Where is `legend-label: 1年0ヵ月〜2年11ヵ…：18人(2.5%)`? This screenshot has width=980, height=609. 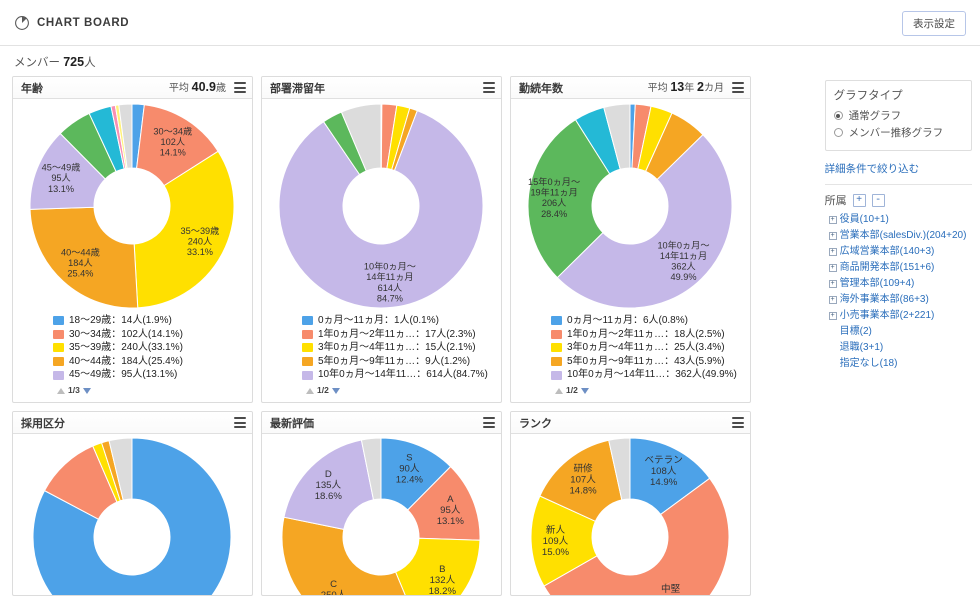
legend-label: 1年0ヵ月〜2年11ヵ…：18人(2.5%) is located at coordinates (646, 334).